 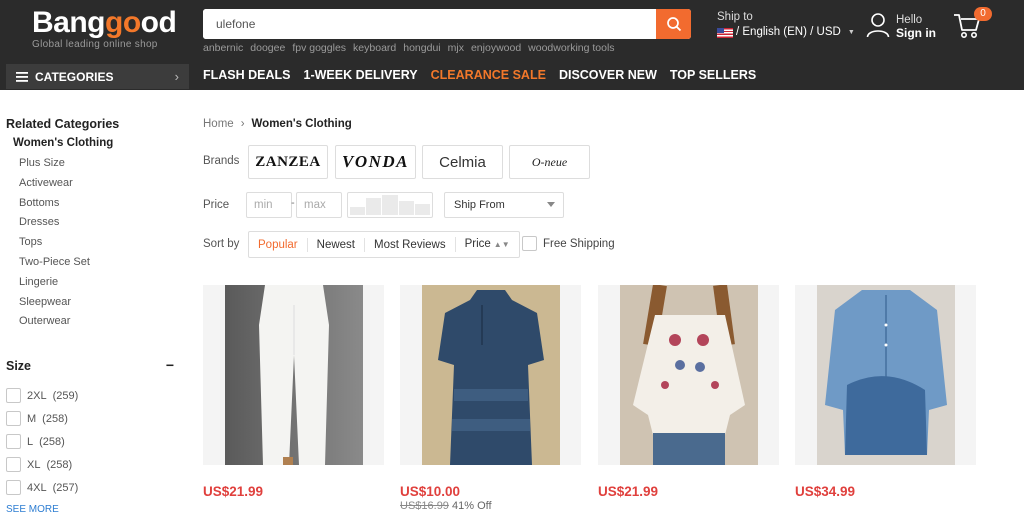 I want to click on price-label: Price, so click(x=216, y=205).